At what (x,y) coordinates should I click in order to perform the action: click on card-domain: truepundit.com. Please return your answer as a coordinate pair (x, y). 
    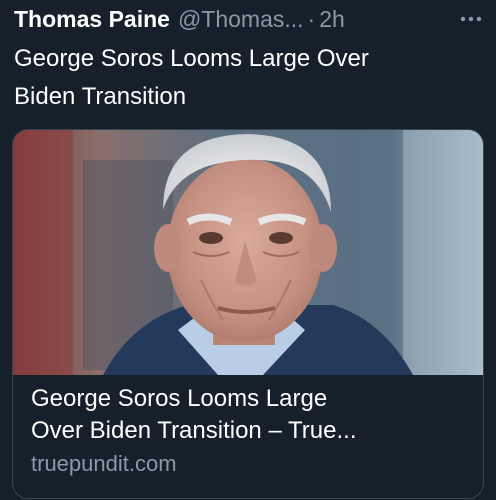
    Looking at the image, I should click on (251, 464).